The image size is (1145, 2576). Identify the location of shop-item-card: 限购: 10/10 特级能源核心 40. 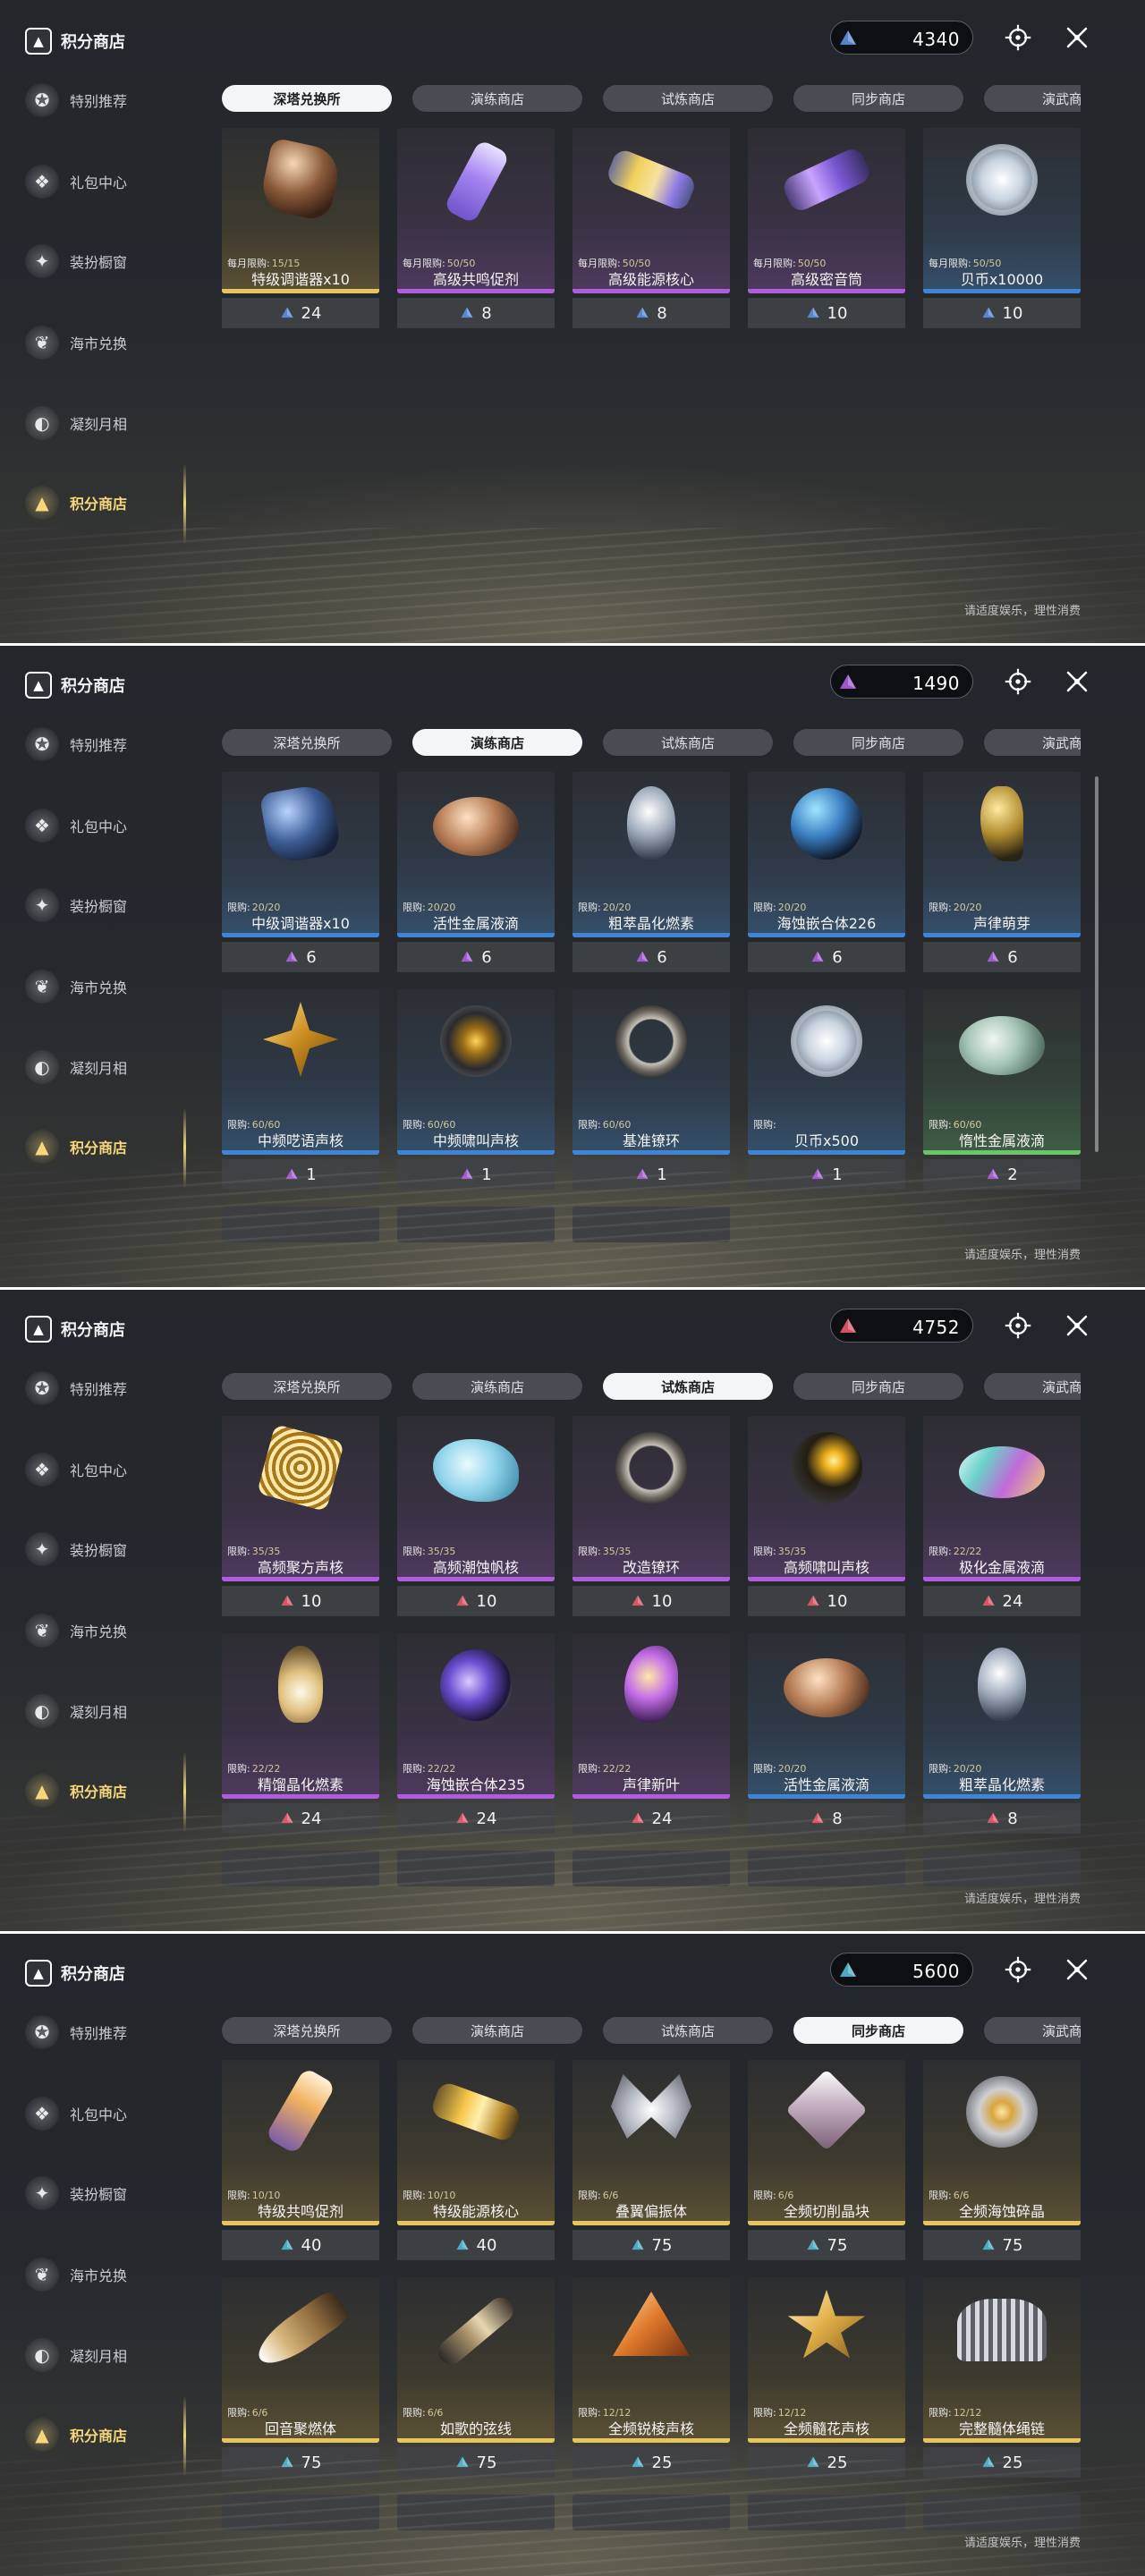
(476, 2161).